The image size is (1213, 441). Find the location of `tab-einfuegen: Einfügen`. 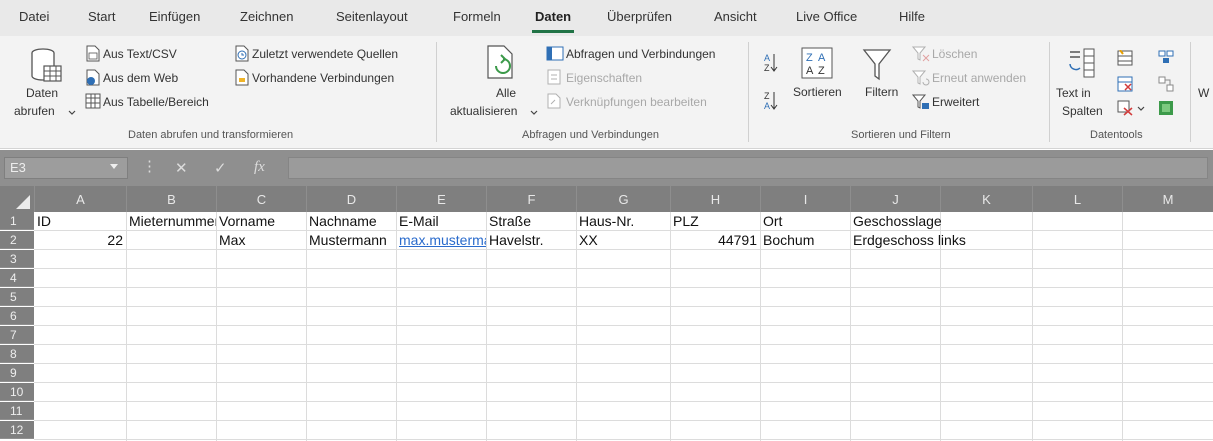

tab-einfuegen: Einfügen is located at coordinates (174, 16).